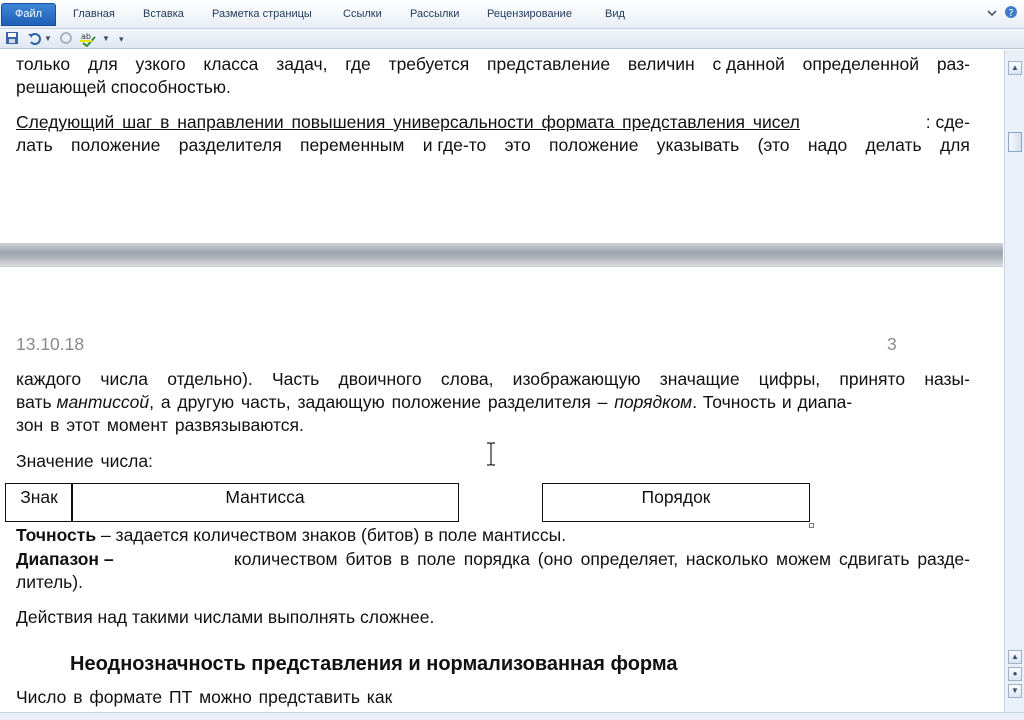 The height and width of the screenshot is (720, 1024). Describe the element at coordinates (576, 379) in the screenshot. I see `word: изображающую` at that location.